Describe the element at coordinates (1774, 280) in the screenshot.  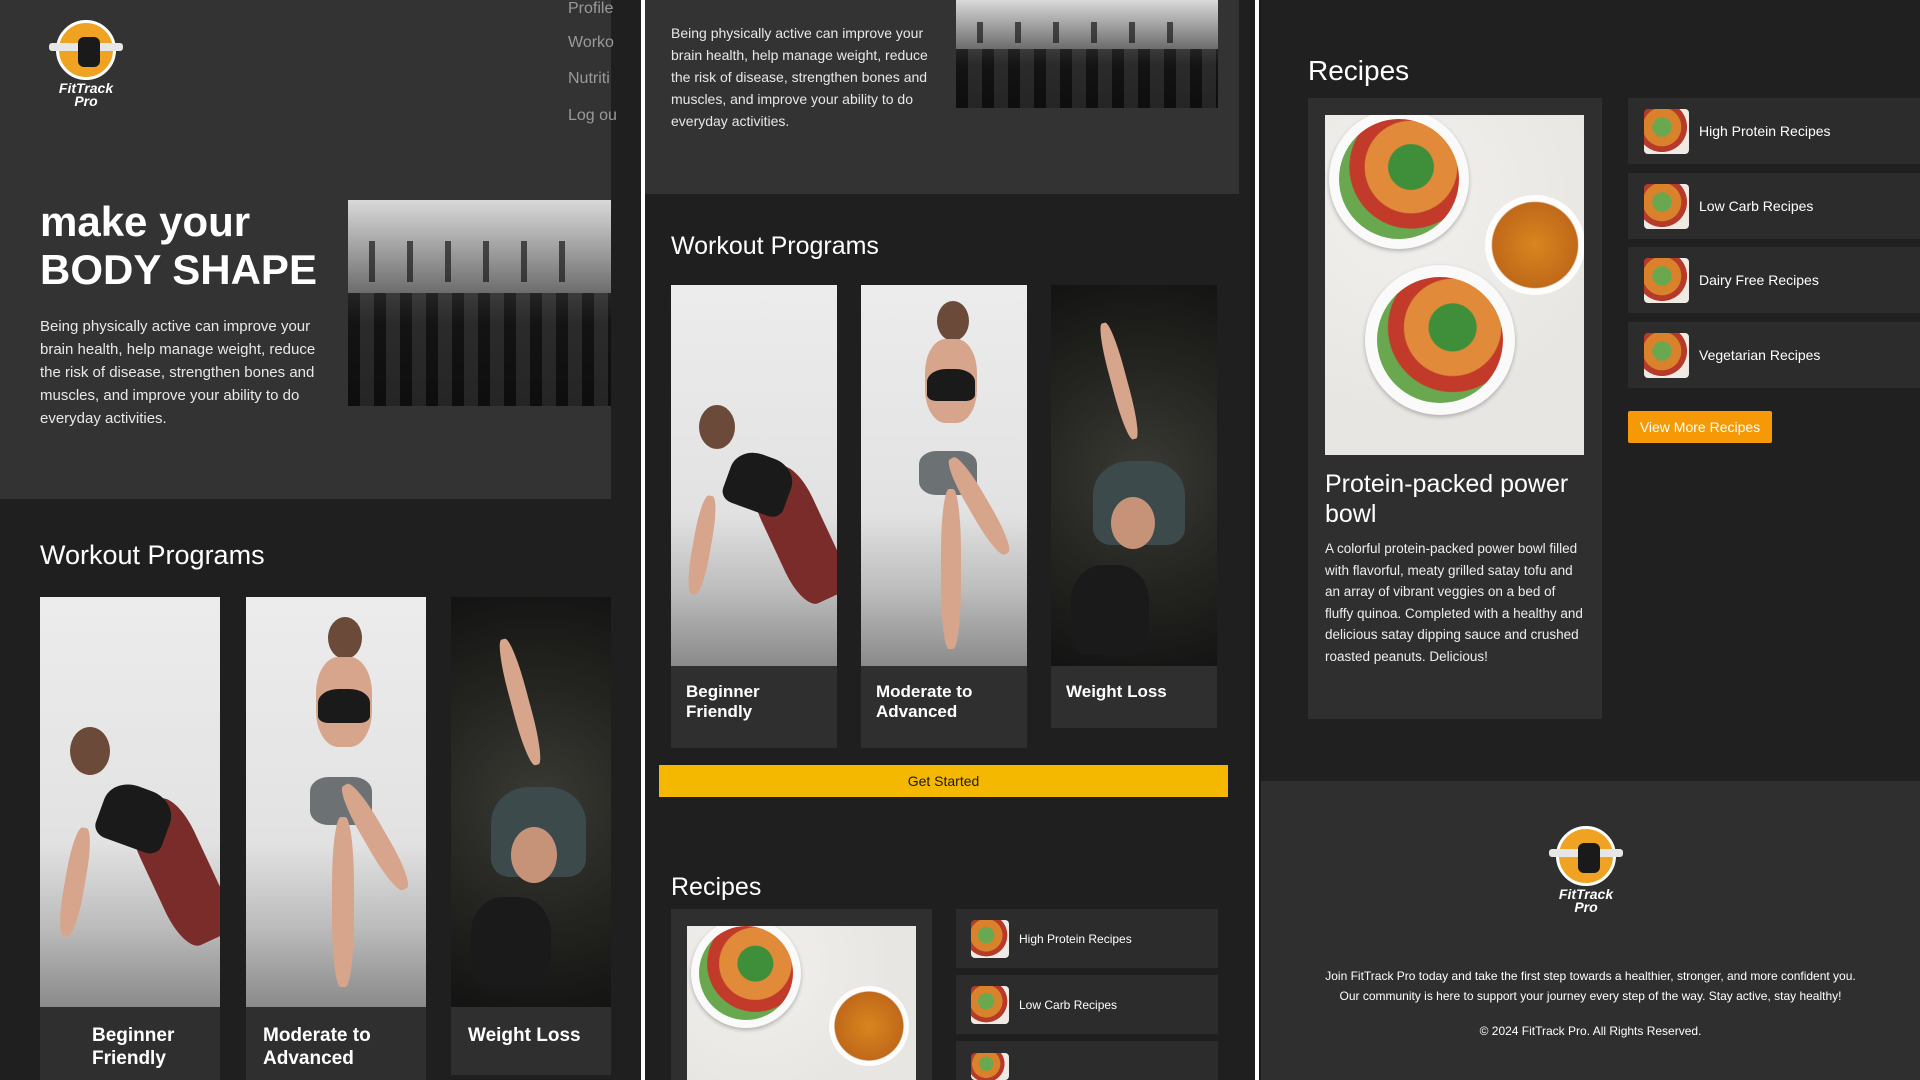
I see `recipe-category-dairy-free: Dairy Free Recipes` at that location.